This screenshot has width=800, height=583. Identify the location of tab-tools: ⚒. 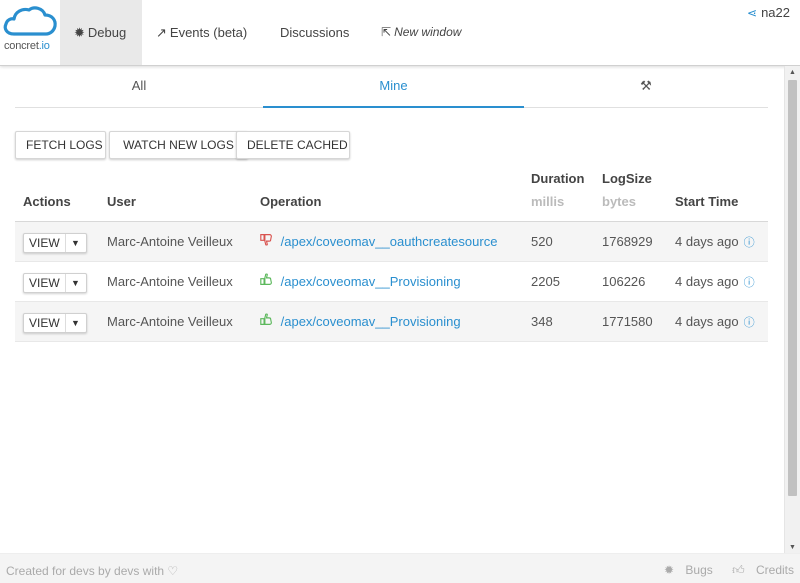
(646, 87).